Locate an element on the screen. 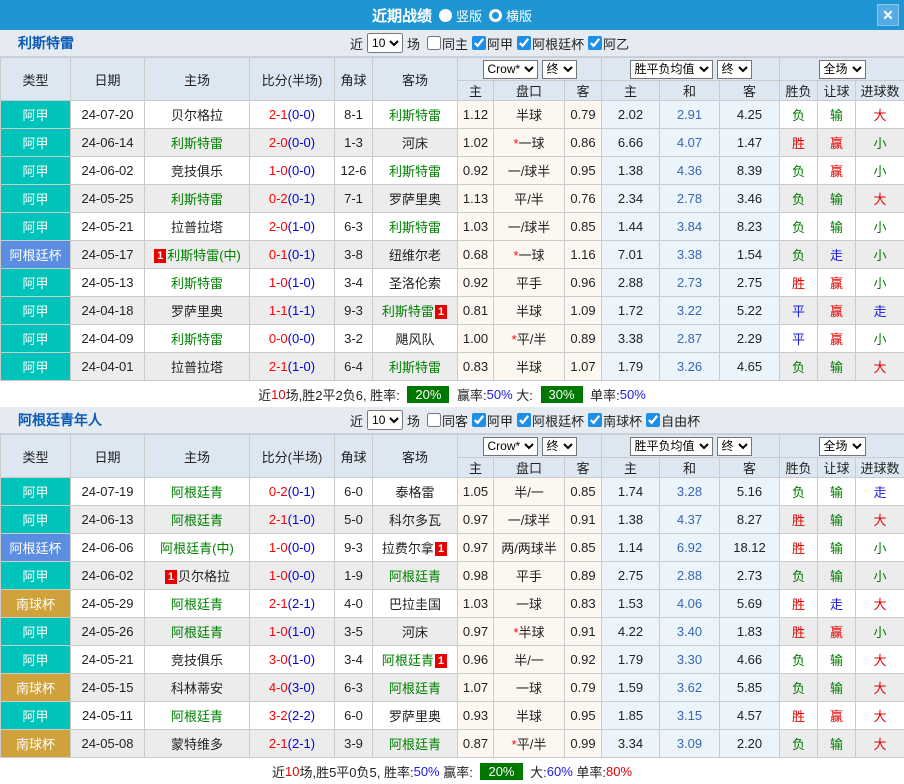 Image resolution: width=904 pixels, height=784 pixels. odds-home-cell: 0.97 is located at coordinates (476, 632).